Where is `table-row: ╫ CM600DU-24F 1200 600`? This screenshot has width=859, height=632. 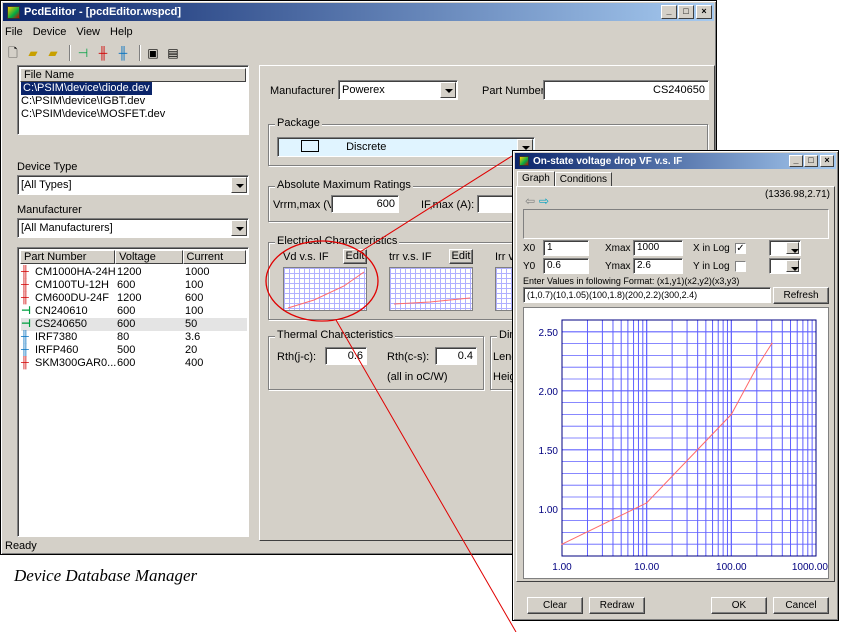
table-row: ╫ CM600DU-24F 1200 600 is located at coordinates (134, 298).